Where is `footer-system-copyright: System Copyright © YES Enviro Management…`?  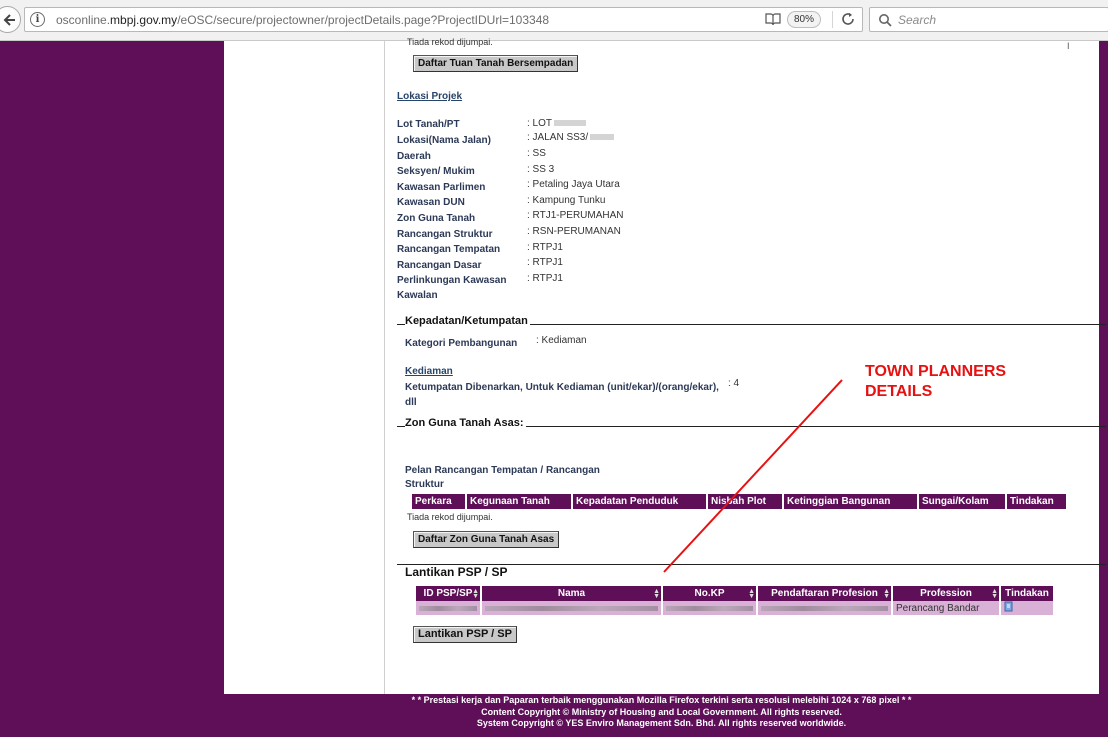
footer-system-copyright: System Copyright © YES Enviro Management… is located at coordinates (661, 723).